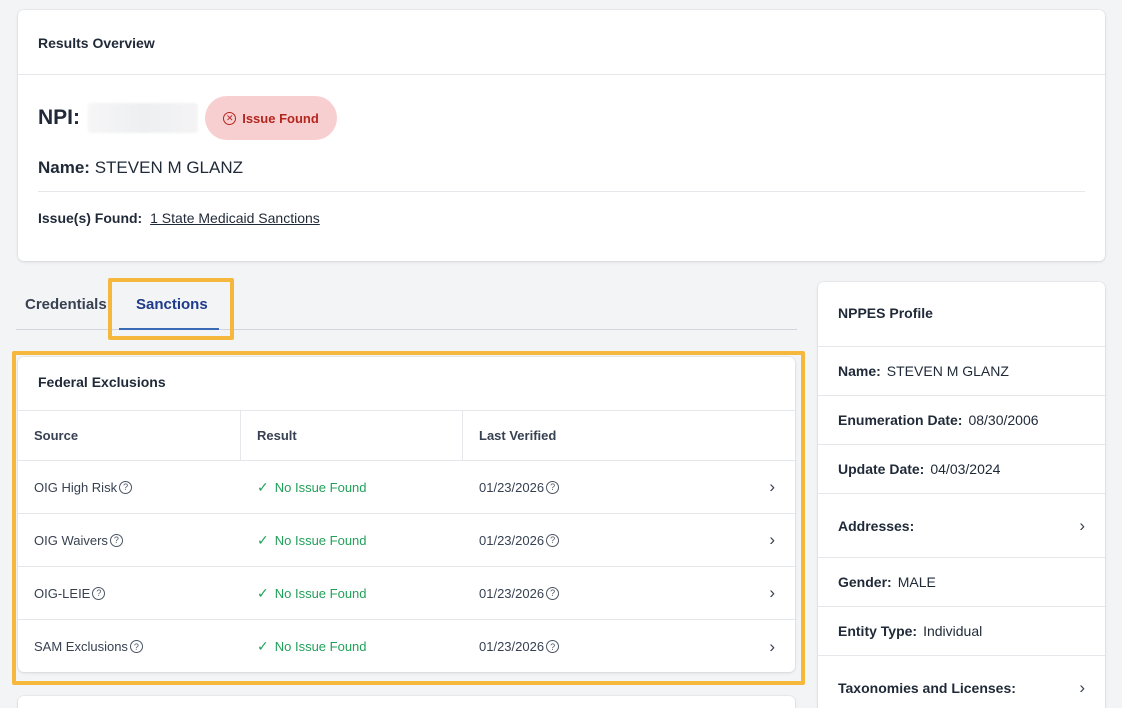  Describe the element at coordinates (90, 218) in the screenshot. I see `issues-found-label: Issue(s) Found:` at that location.